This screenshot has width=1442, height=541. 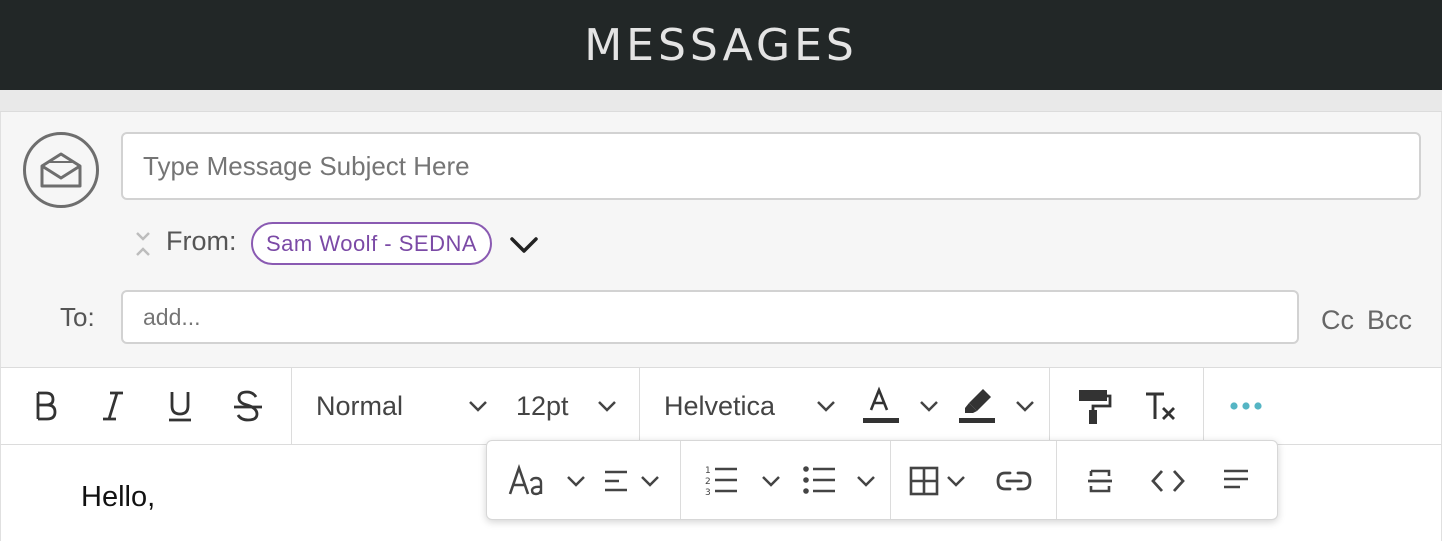 I want to click on block-format-select: Normal, so click(x=402, y=406).